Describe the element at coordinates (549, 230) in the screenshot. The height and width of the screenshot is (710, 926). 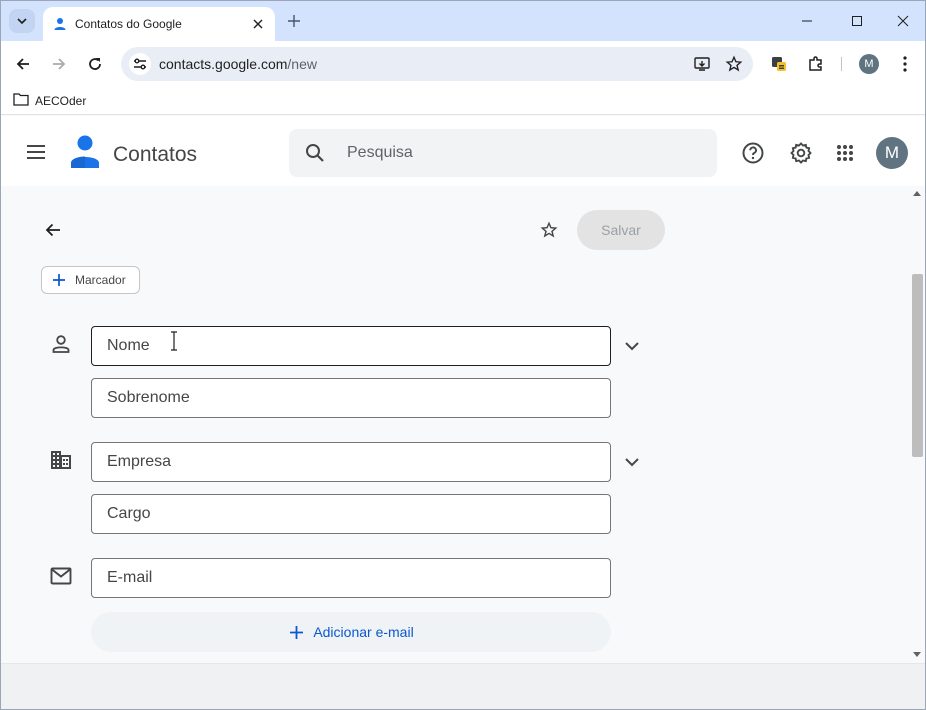
I see `favorite-star-icon` at that location.